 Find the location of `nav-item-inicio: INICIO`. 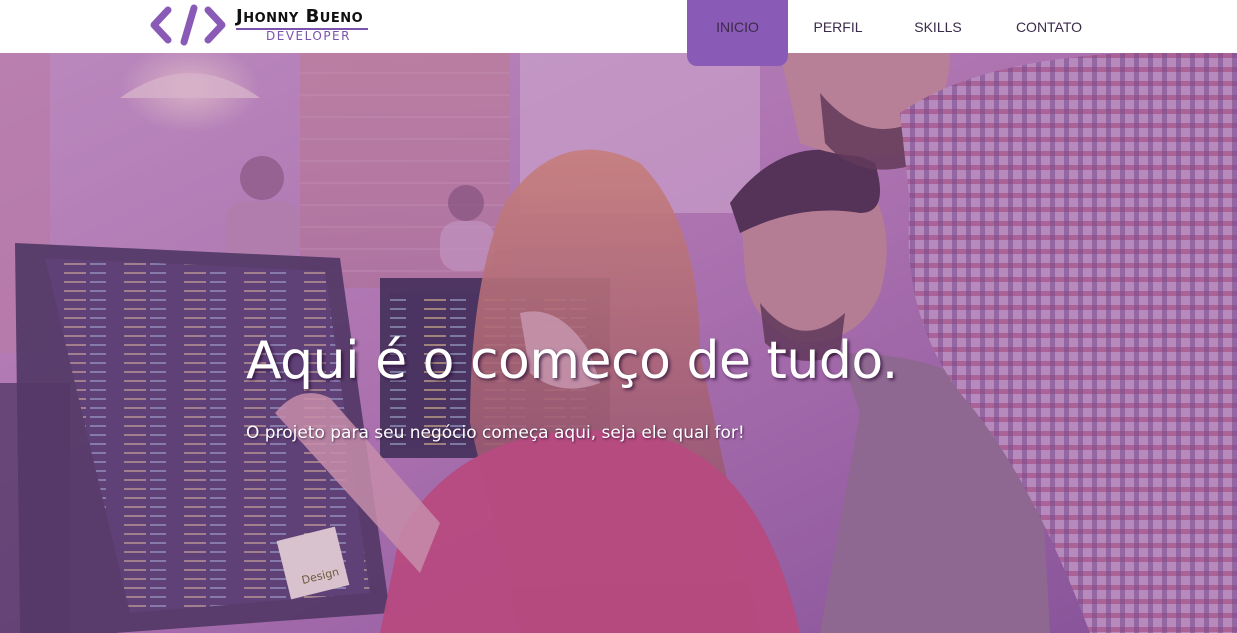

nav-item-inicio: INICIO is located at coordinates (737, 33).